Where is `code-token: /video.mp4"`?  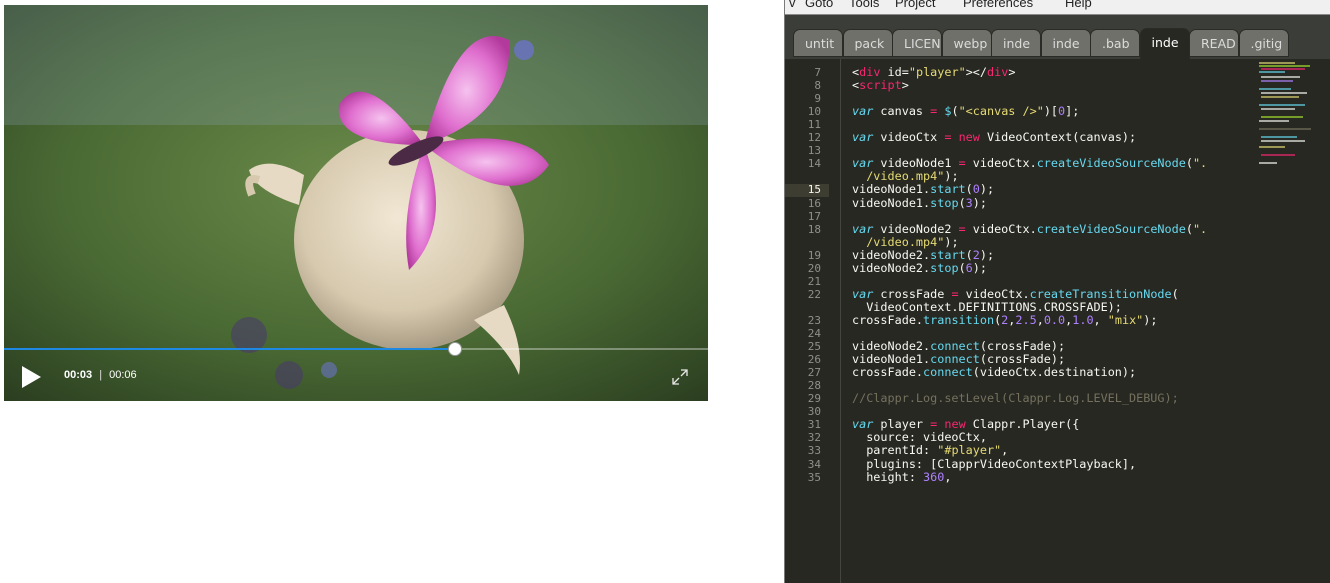
code-token: /video.mp4" is located at coordinates (898, 176).